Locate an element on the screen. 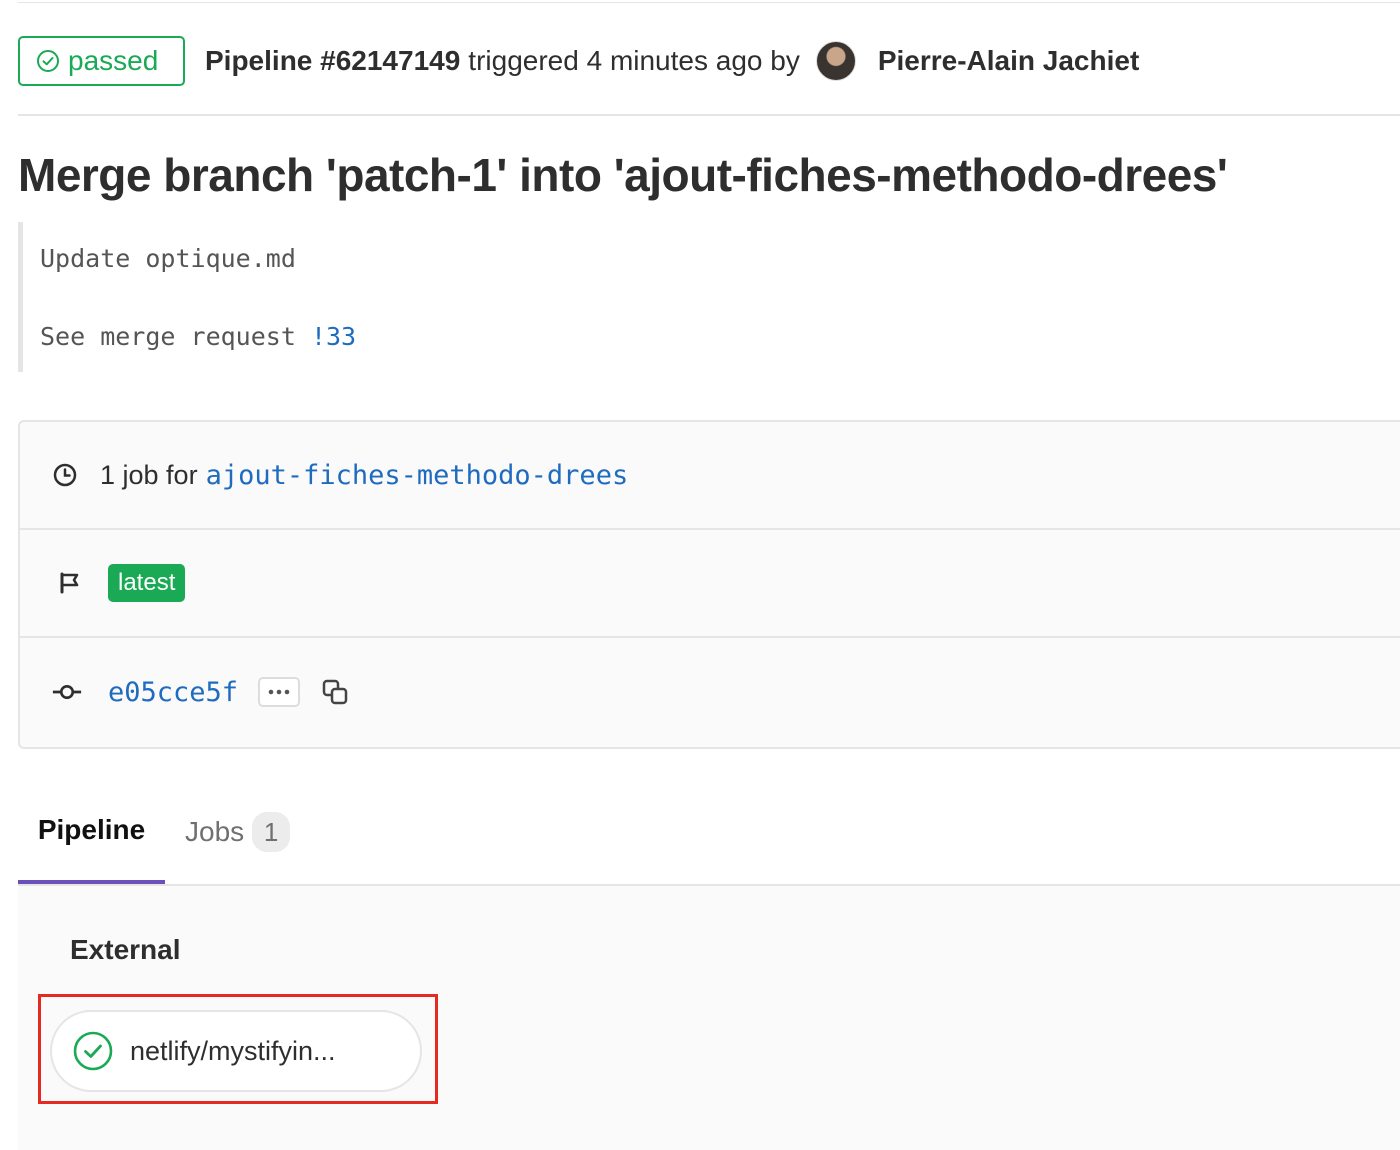 The width and height of the screenshot is (1400, 1150). tags-row: latest is located at coordinates (710, 584).